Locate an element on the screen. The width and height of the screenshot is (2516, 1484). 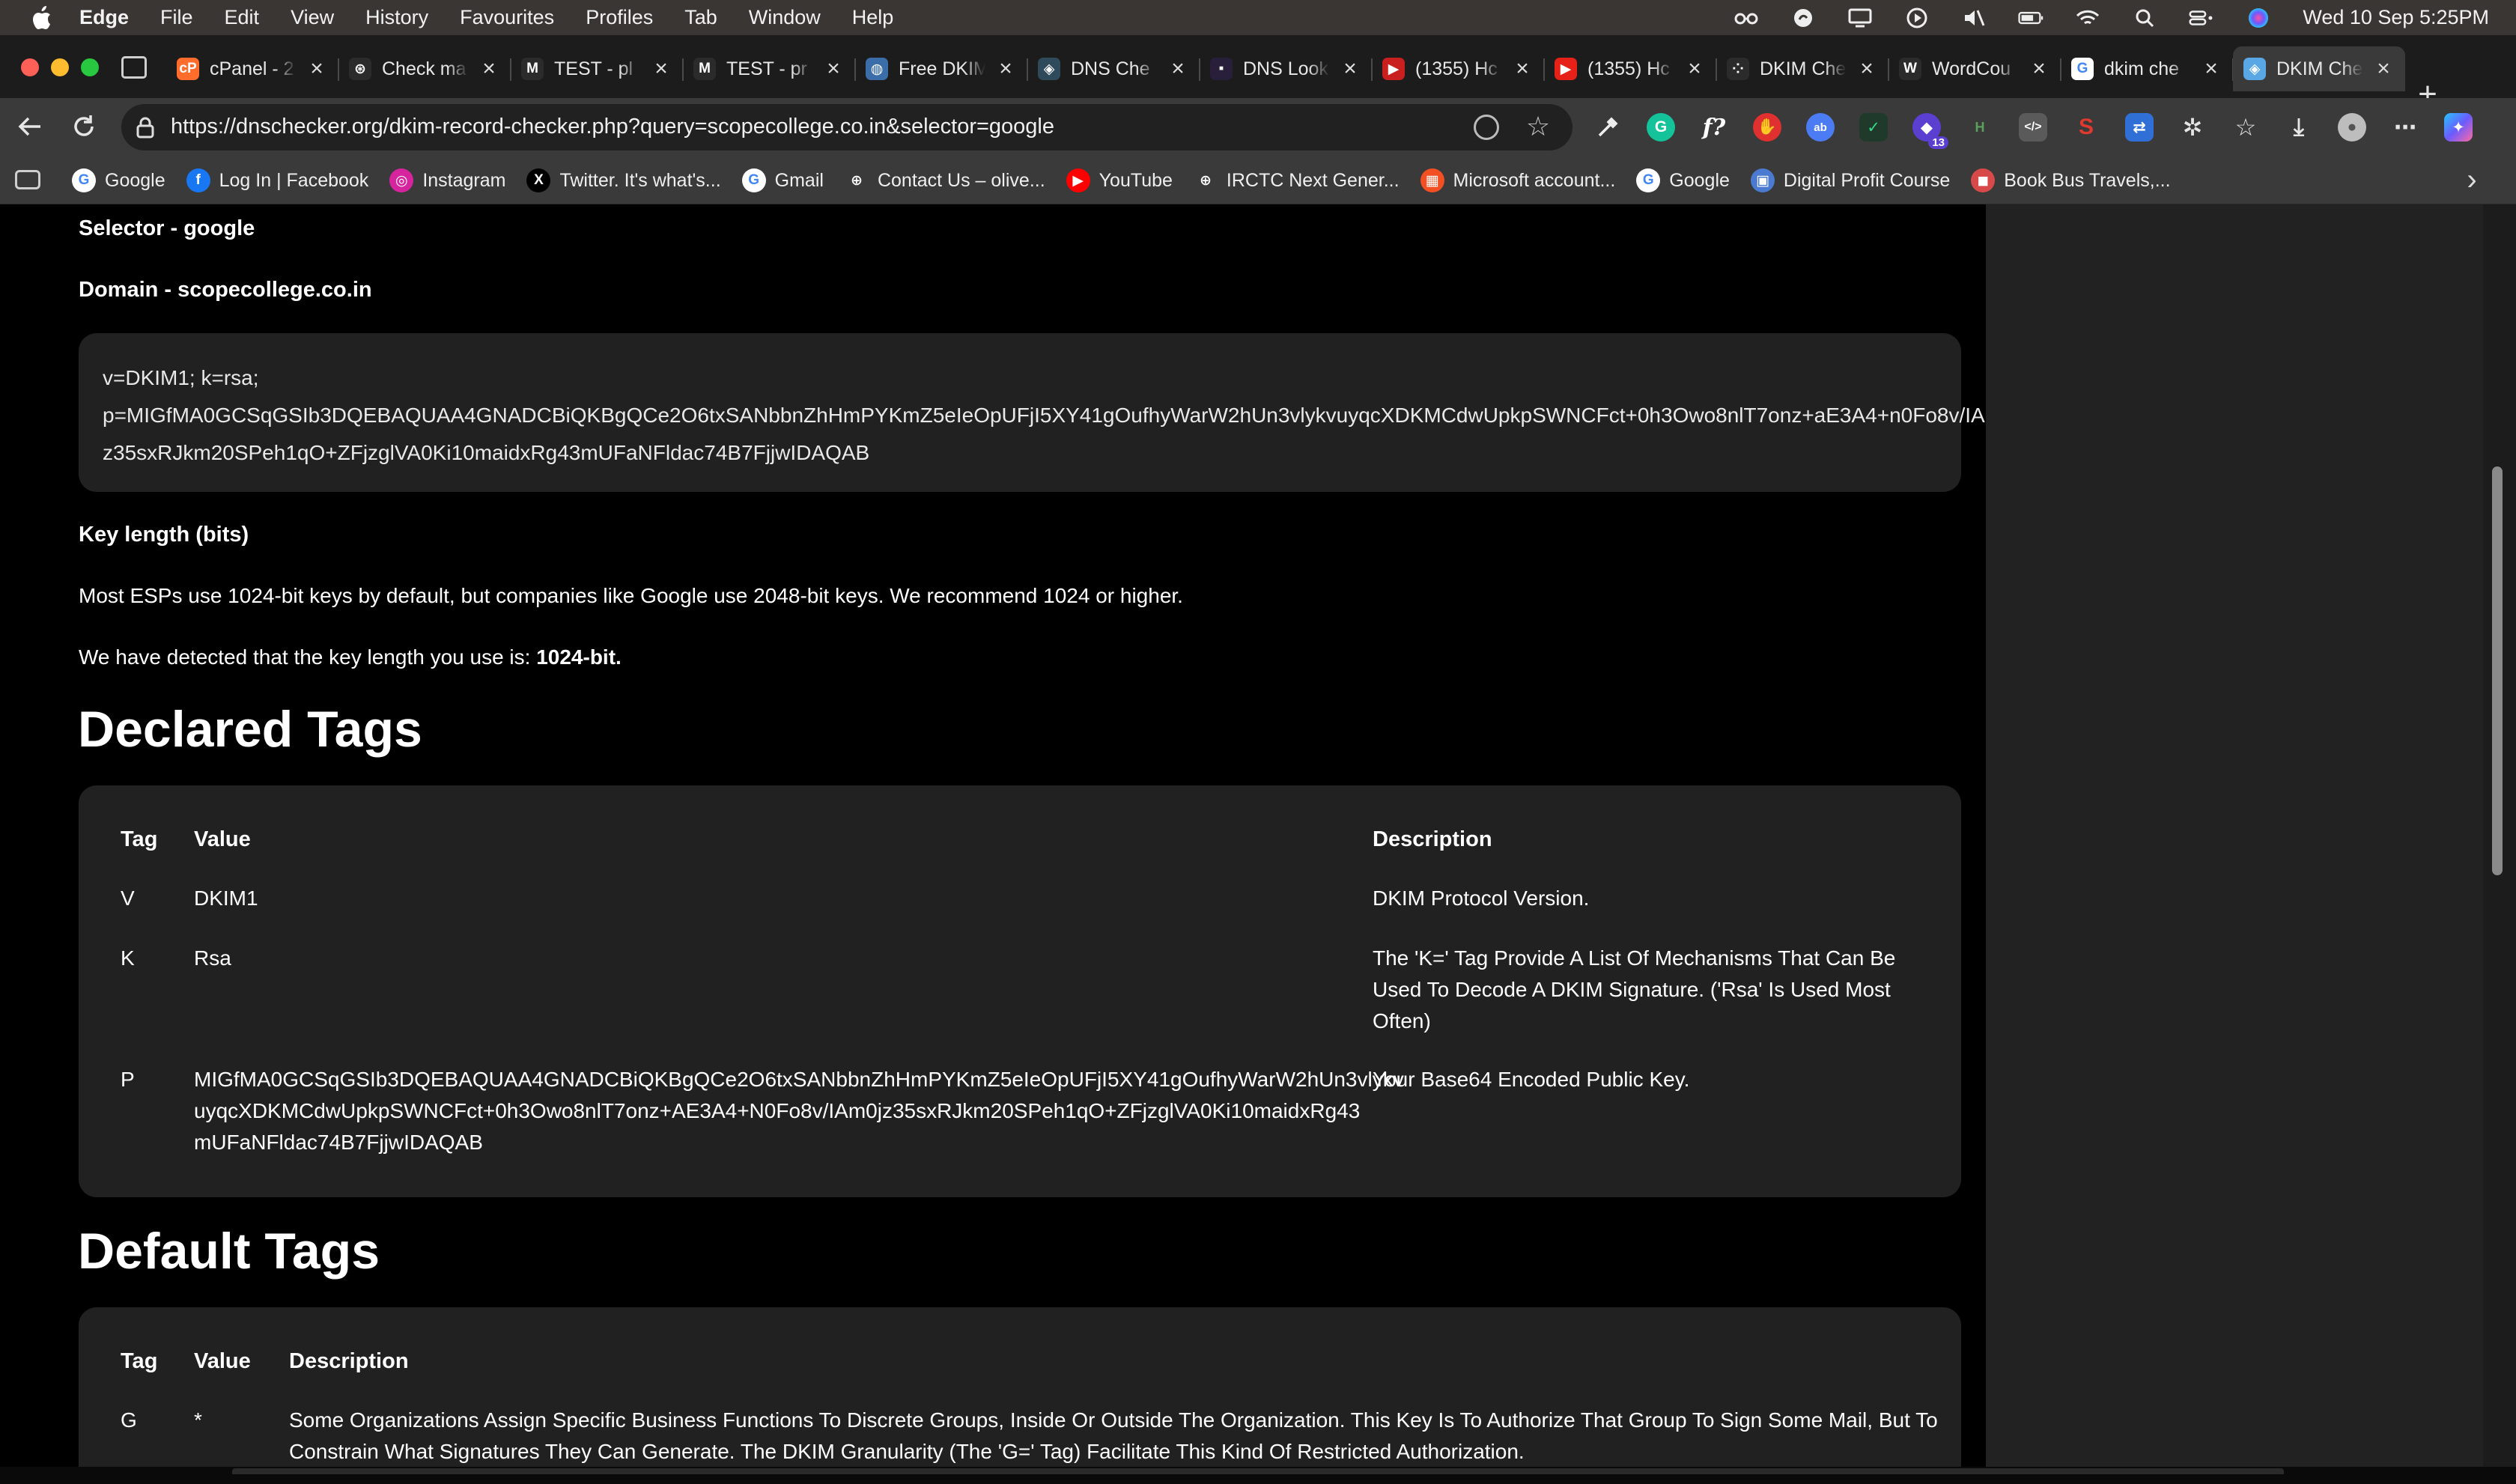
grammarly-extension-icon: G is located at coordinates (1661, 127).